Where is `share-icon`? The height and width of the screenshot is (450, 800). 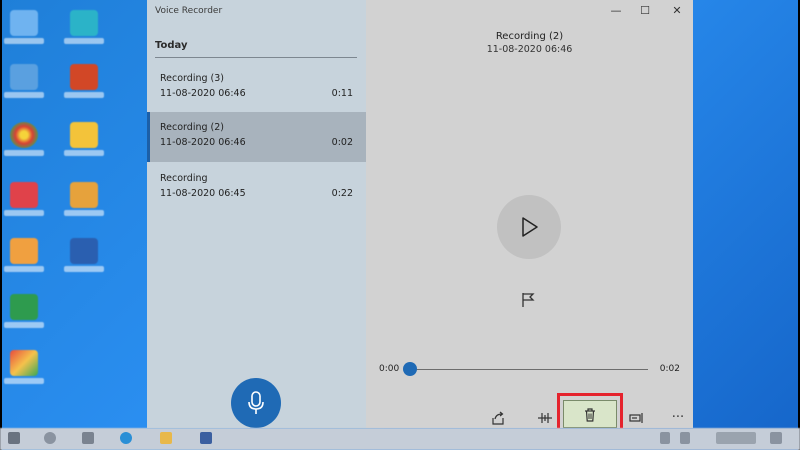
share-icon is located at coordinates (498, 418).